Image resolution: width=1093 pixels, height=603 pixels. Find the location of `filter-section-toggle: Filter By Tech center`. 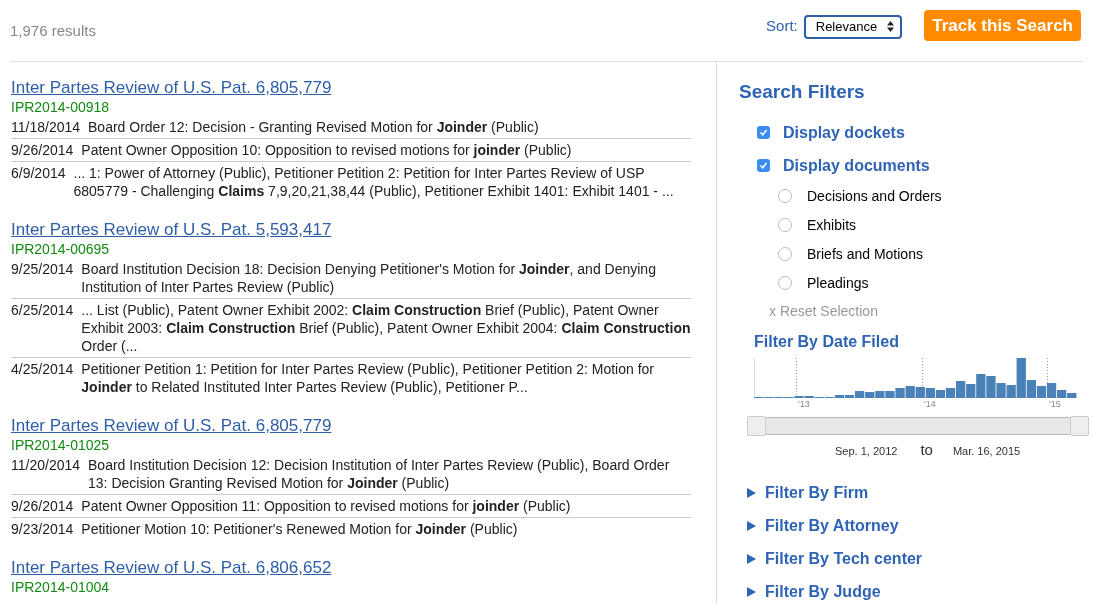

filter-section-toggle: Filter By Tech center is located at coordinates (834, 559).